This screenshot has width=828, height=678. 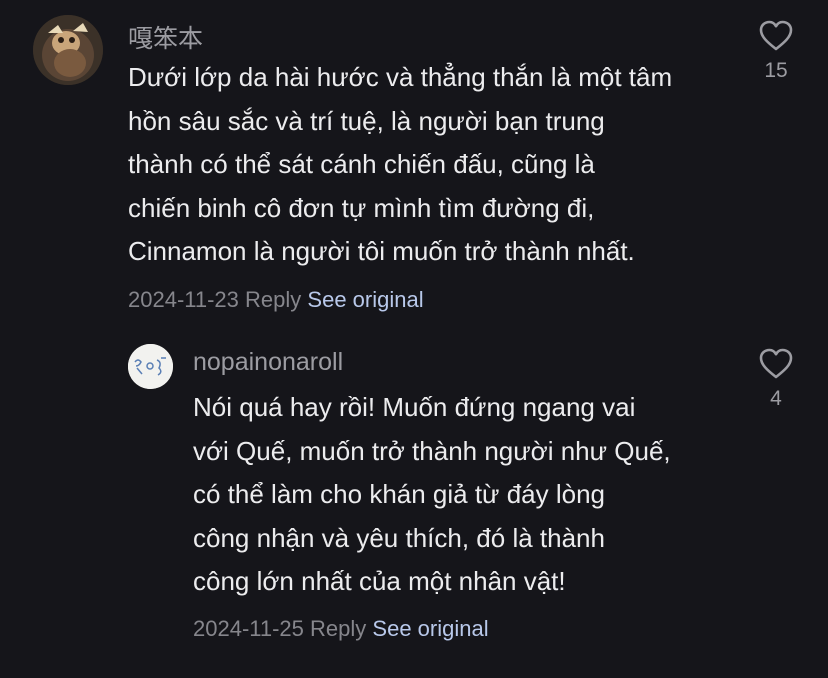 What do you see at coordinates (268, 362) in the screenshot?
I see `username: nopainonaroll` at bounding box center [268, 362].